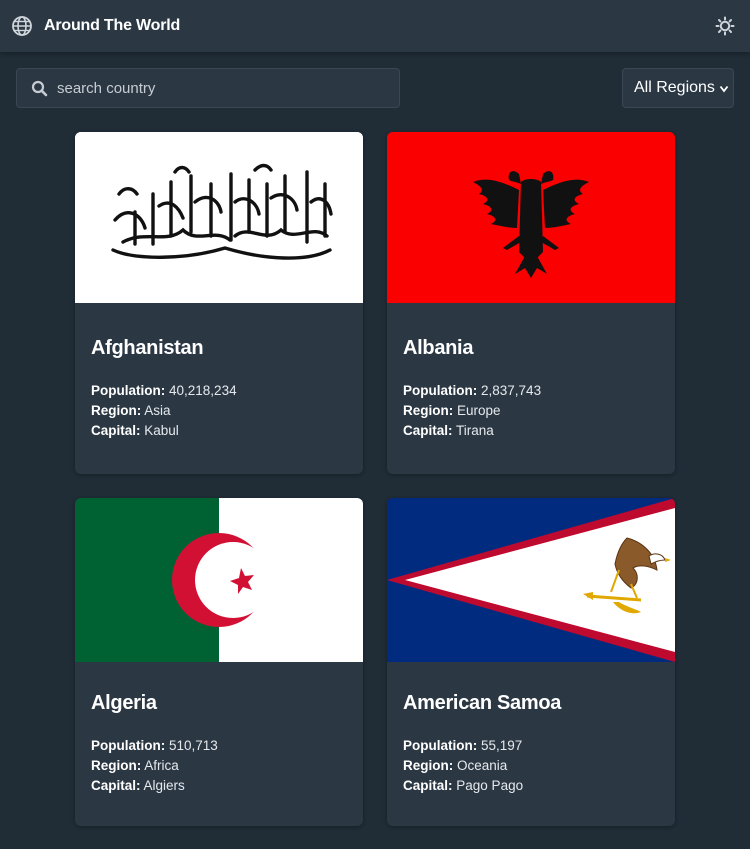  Describe the element at coordinates (531, 217) in the screenshot. I see `albania-flag` at that location.